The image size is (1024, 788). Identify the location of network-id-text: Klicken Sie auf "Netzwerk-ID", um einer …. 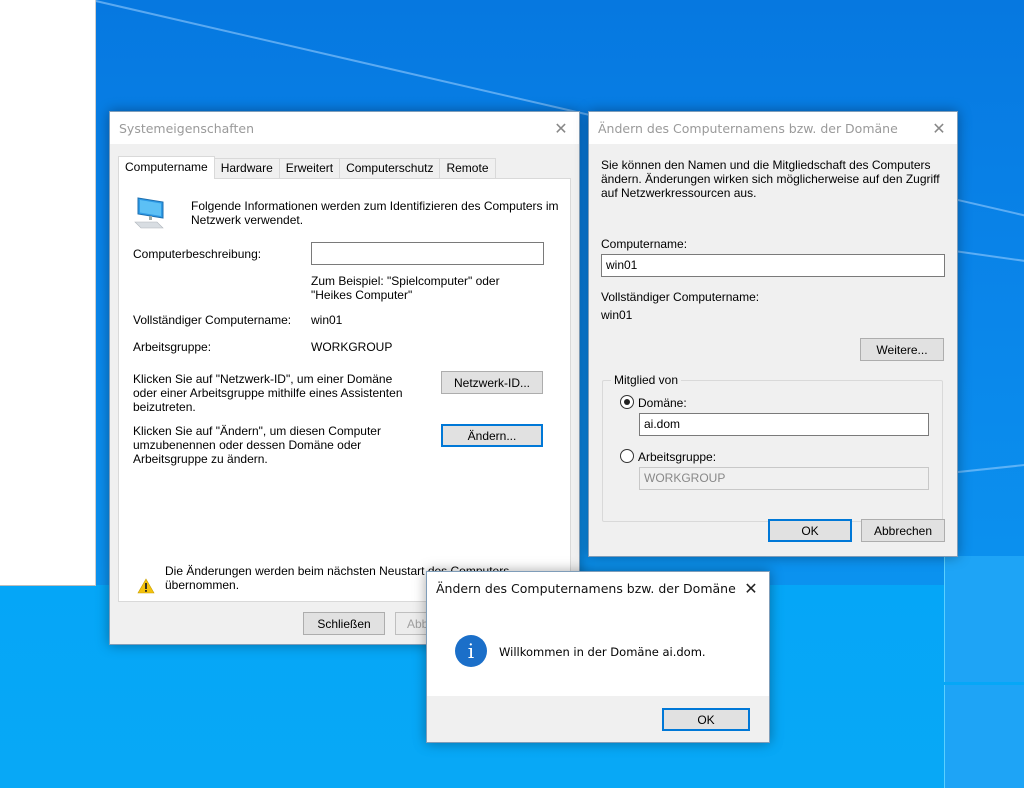
(268, 393).